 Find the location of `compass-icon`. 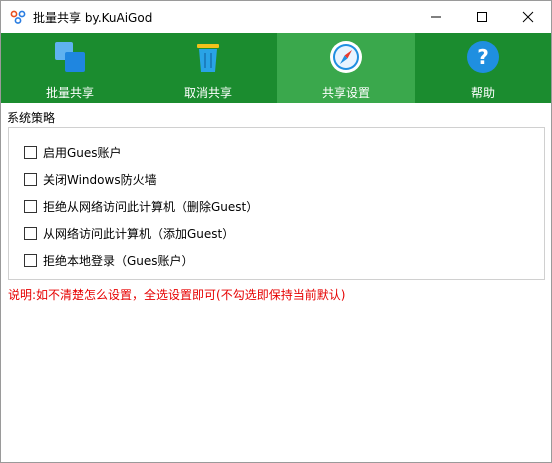

compass-icon is located at coordinates (346, 57).